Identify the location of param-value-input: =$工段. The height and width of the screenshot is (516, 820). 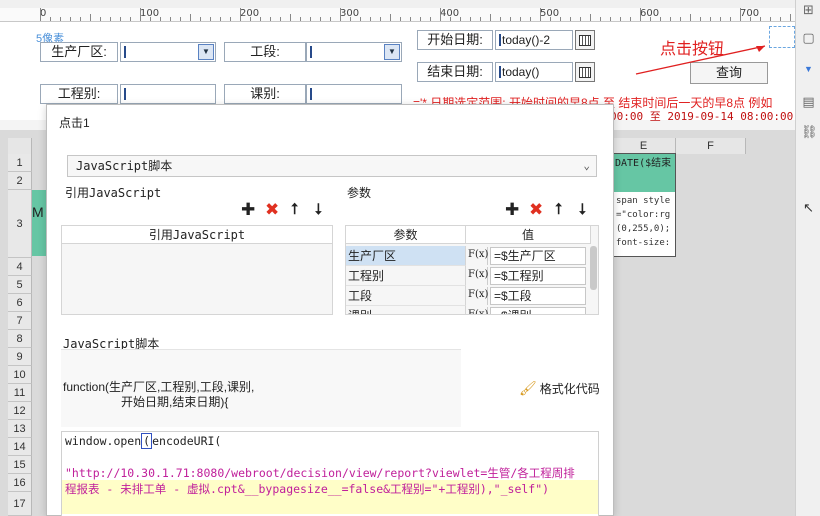
(538, 296).